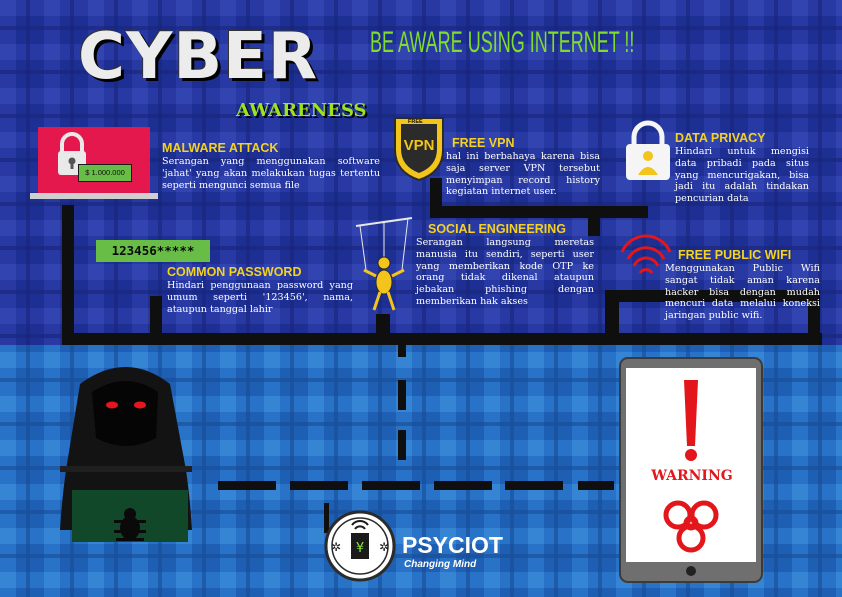 Image resolution: width=842 pixels, height=597 pixels. I want to click on malware-heading: MALWARE ATTACK, so click(220, 148).